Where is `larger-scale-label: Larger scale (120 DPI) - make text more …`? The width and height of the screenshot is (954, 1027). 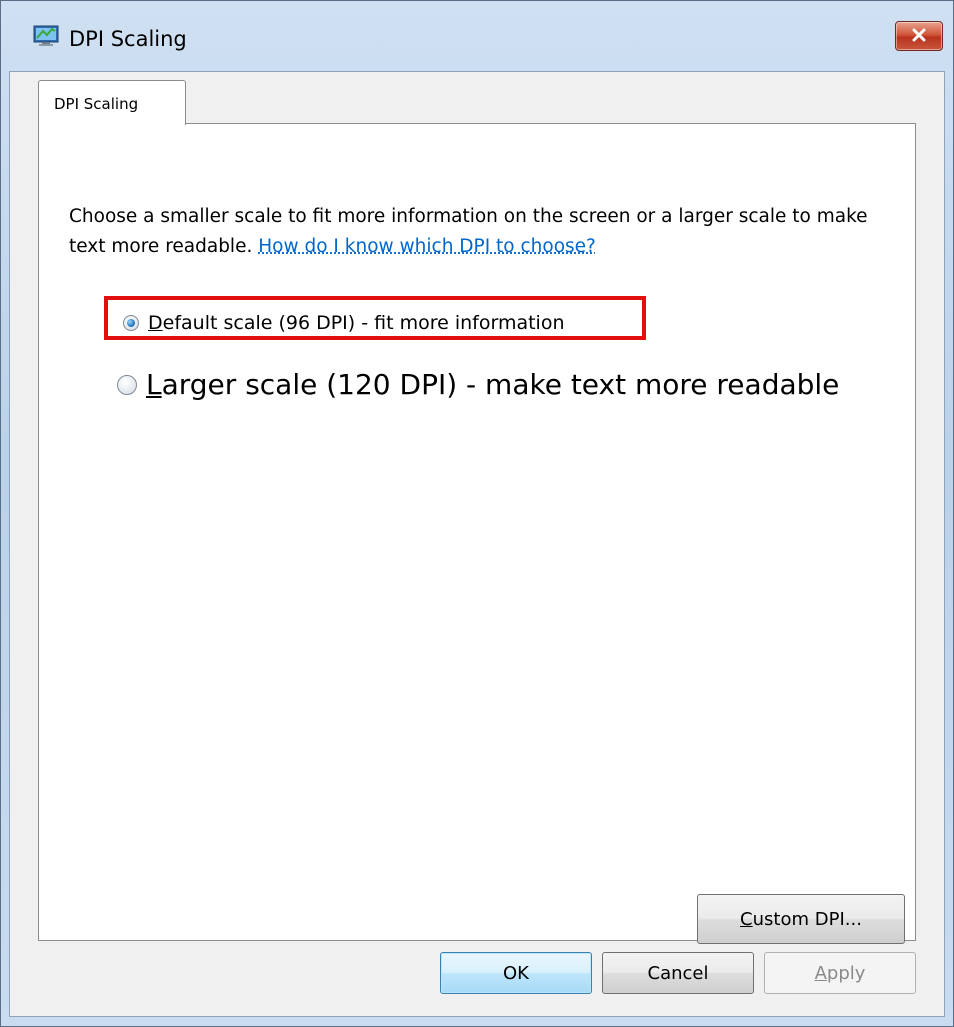 larger-scale-label: Larger scale (120 DPI) - make text more … is located at coordinates (492, 384).